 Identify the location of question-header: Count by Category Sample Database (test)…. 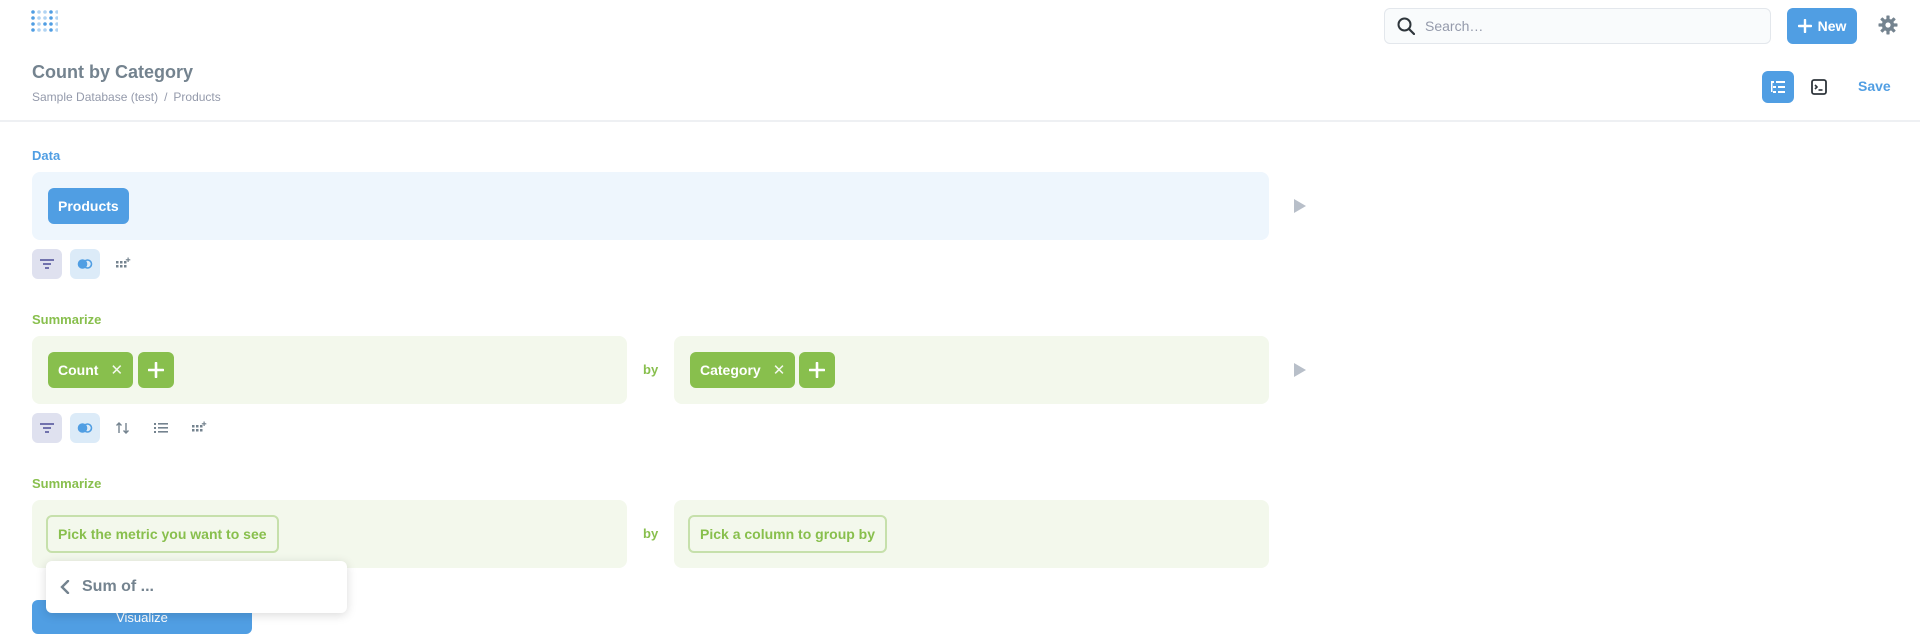
(960, 86).